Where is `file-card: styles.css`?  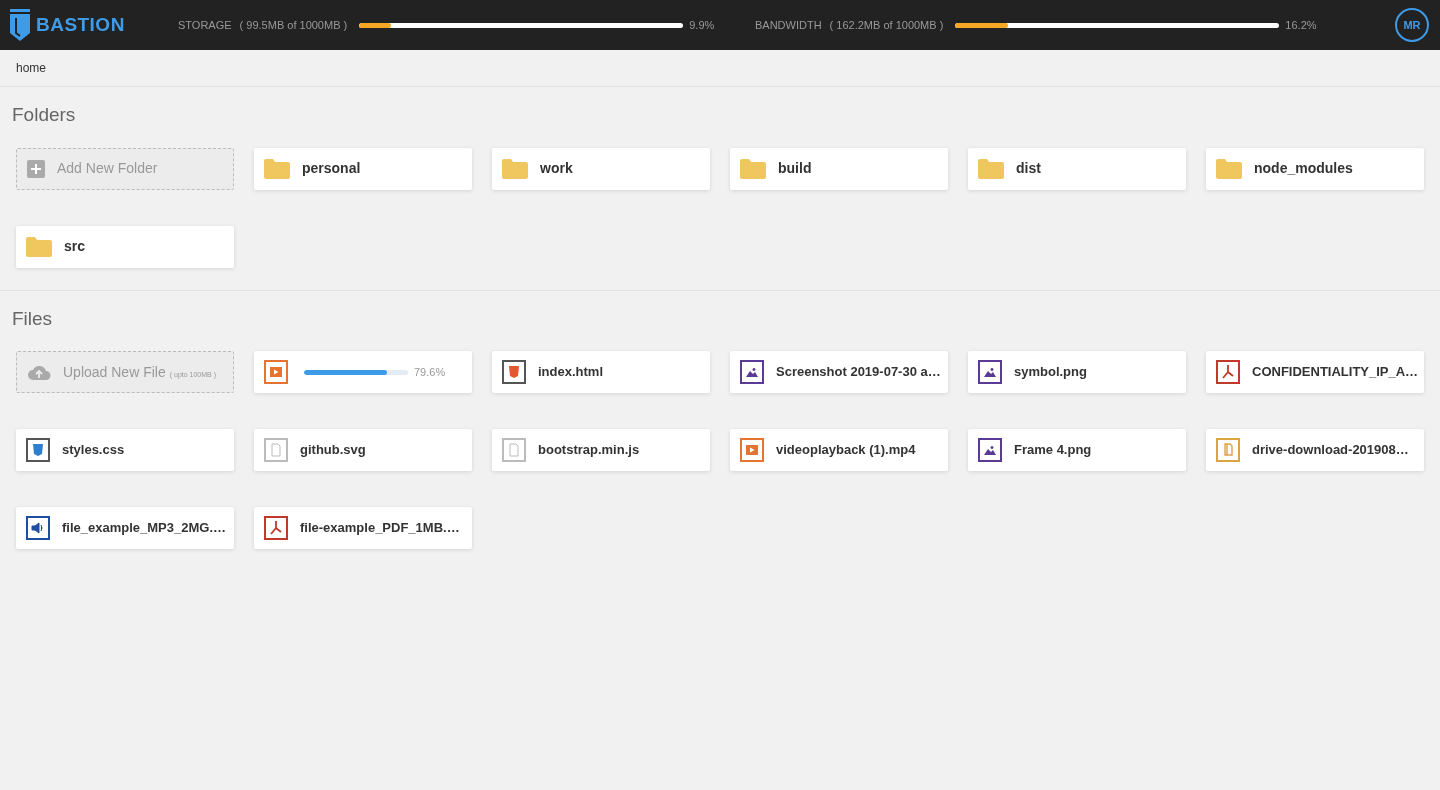
file-card: styles.css is located at coordinates (125, 450).